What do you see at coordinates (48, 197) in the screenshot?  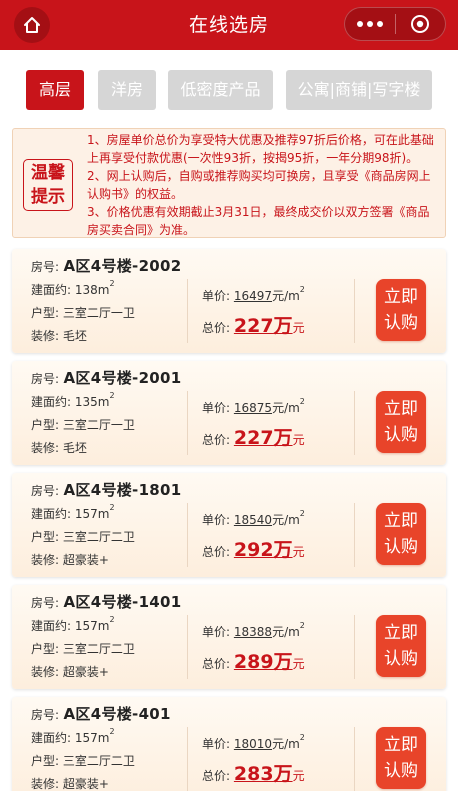 I see `notice-badge-line2: 提示` at bounding box center [48, 197].